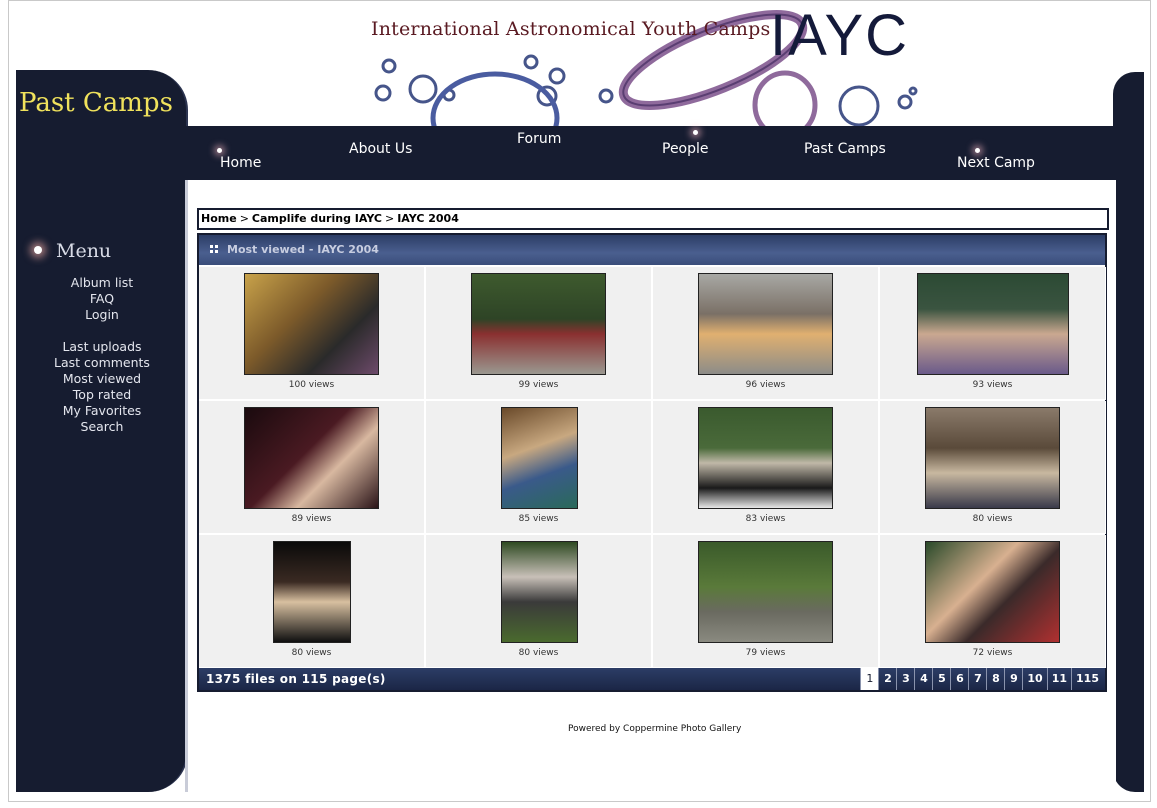  I want to click on menu-item-search: Search, so click(102, 427).